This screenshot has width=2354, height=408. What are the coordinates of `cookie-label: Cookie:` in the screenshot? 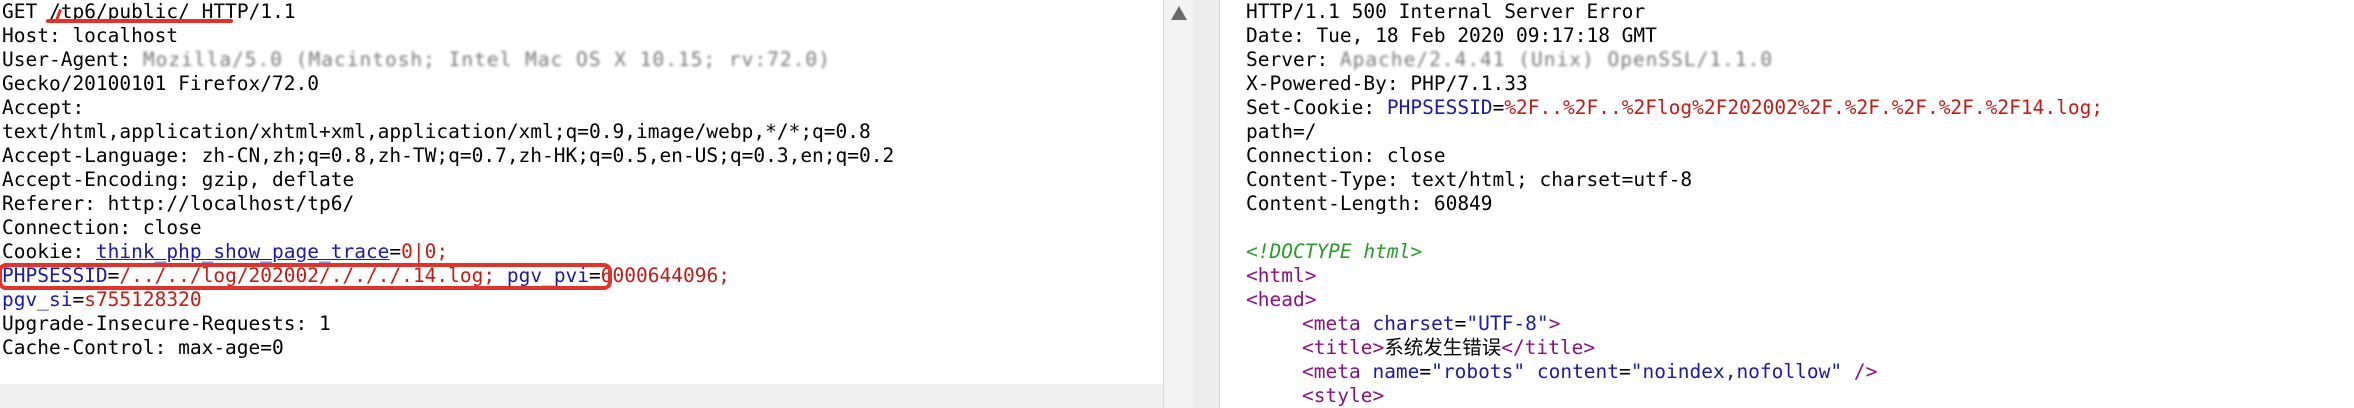 It's located at (49, 251).